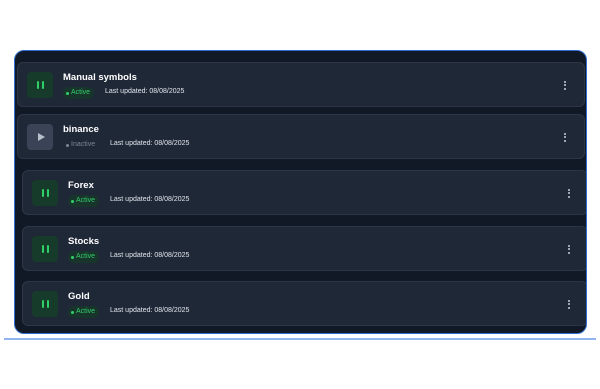 Image resolution: width=600 pixels, height=389 pixels. I want to click on status-badge: Inactive, so click(81, 145).